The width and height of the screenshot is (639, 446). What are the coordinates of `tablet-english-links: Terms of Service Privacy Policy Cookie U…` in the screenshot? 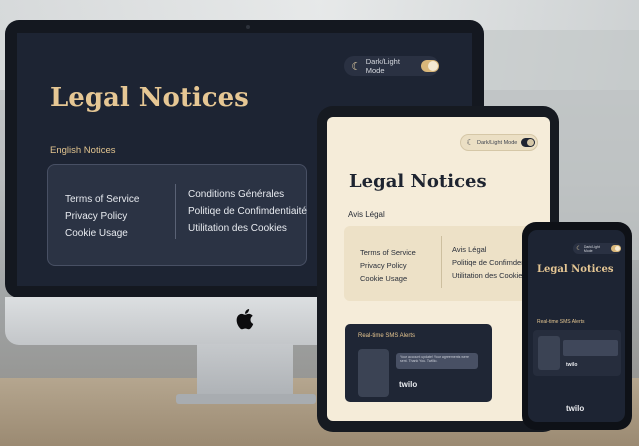 It's located at (388, 265).